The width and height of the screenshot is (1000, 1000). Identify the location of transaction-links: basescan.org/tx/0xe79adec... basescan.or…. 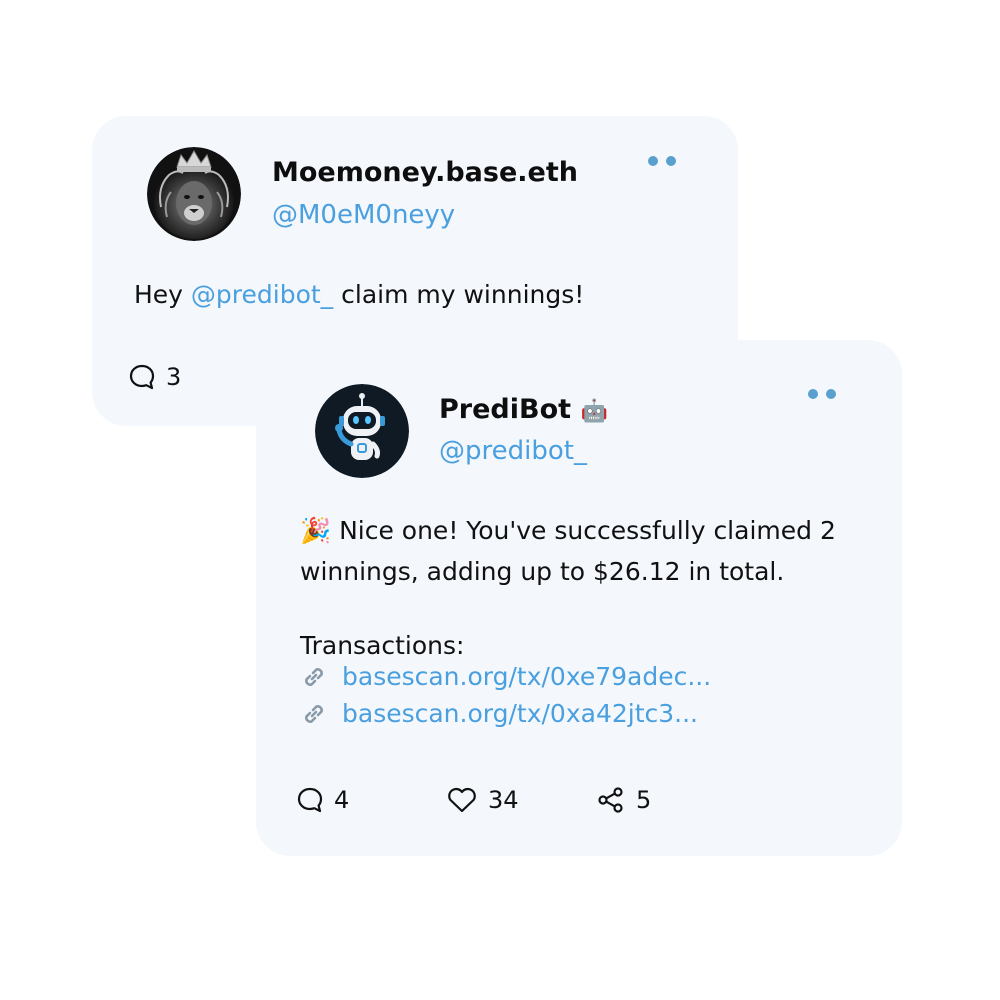
(505, 695).